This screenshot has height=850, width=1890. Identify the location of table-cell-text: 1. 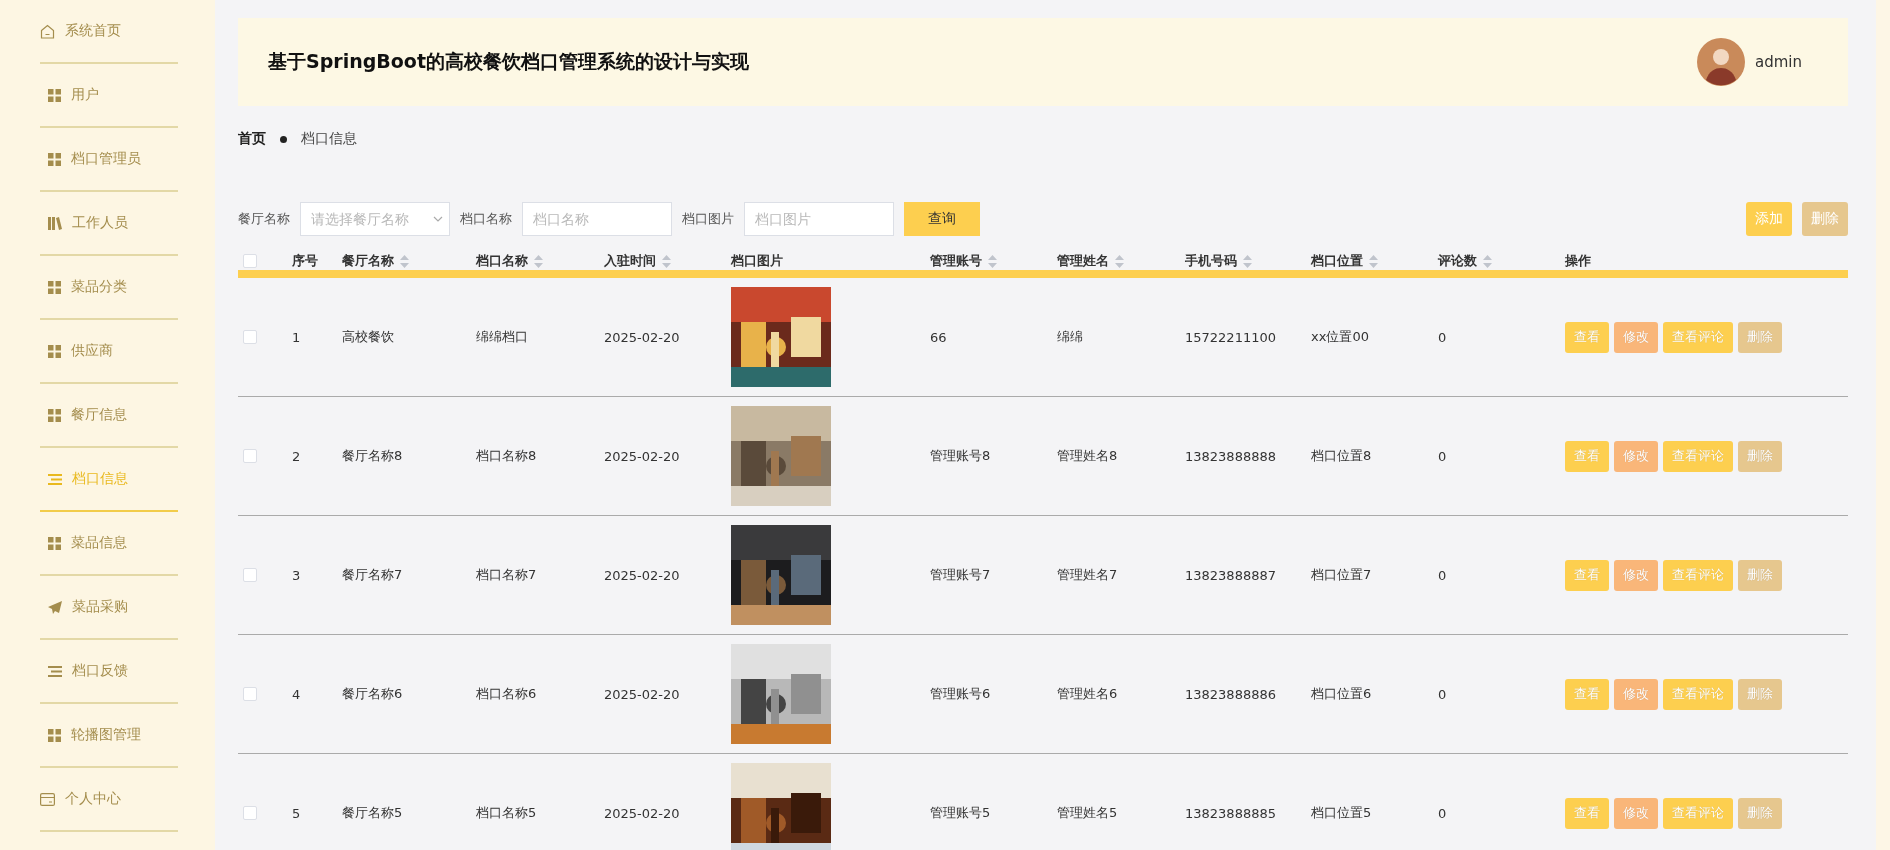
(296, 337).